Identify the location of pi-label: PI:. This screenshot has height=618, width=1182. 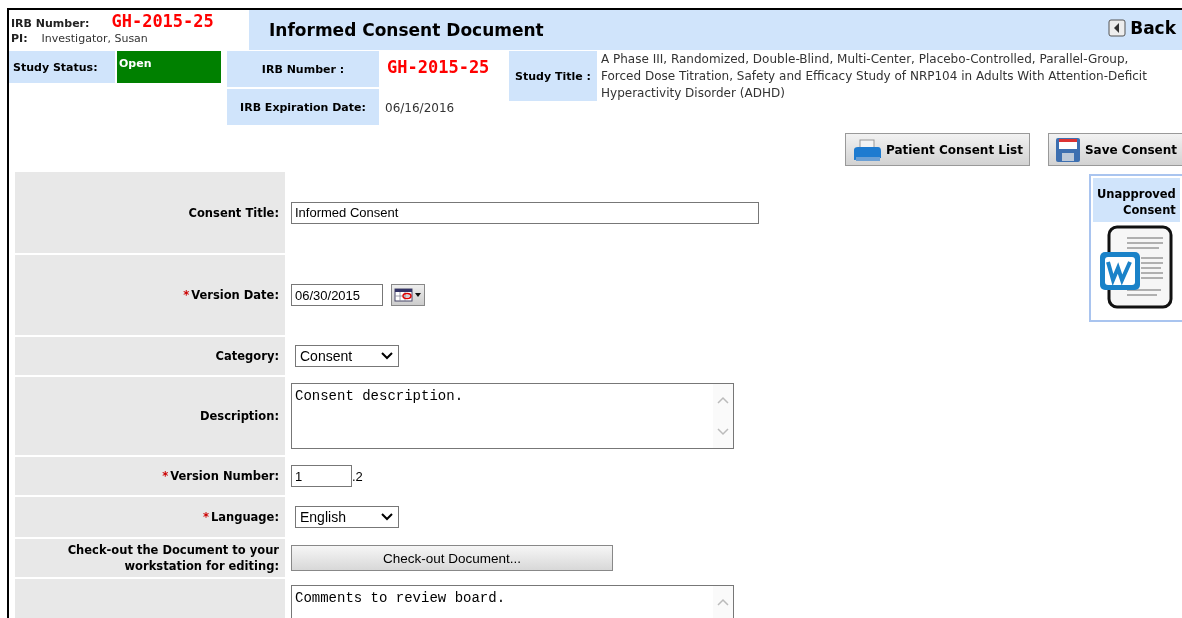
(19, 38).